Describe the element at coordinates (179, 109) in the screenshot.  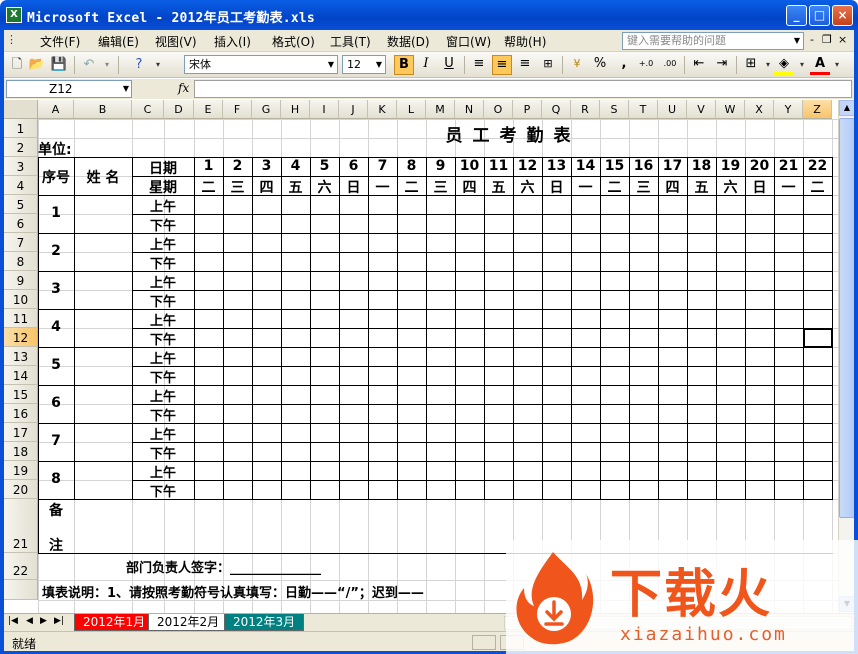
I see `column-header: D` at that location.